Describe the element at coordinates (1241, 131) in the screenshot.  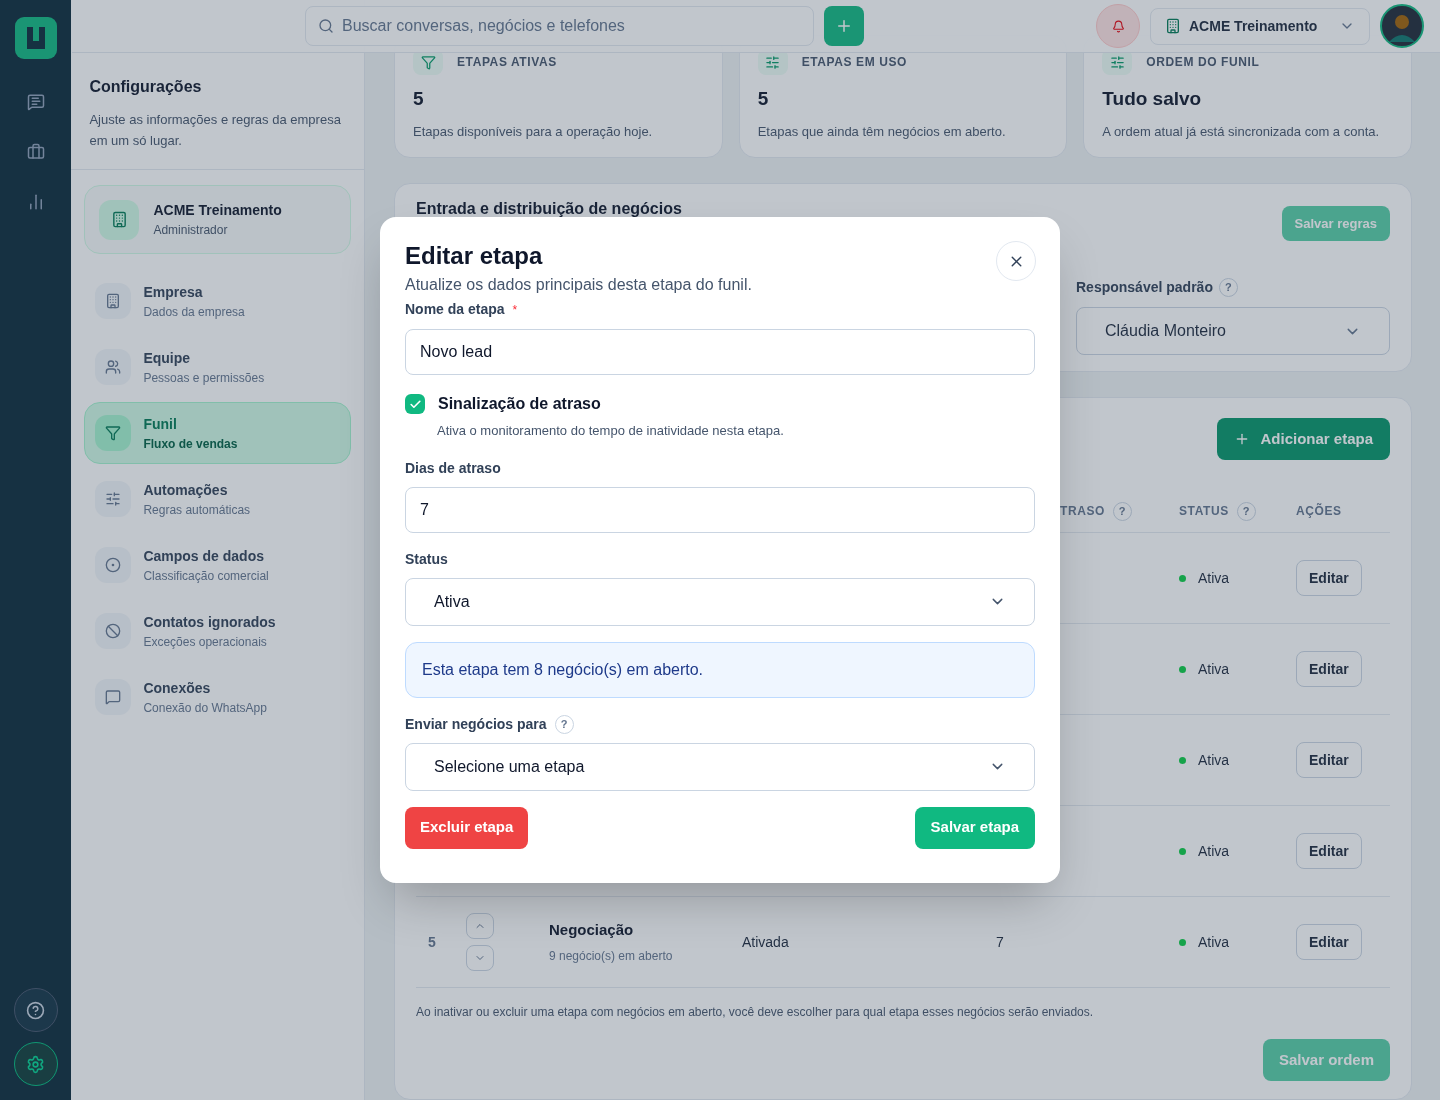
I see `stat-description: A ordem atual já está sincronizada com a conta.` at that location.